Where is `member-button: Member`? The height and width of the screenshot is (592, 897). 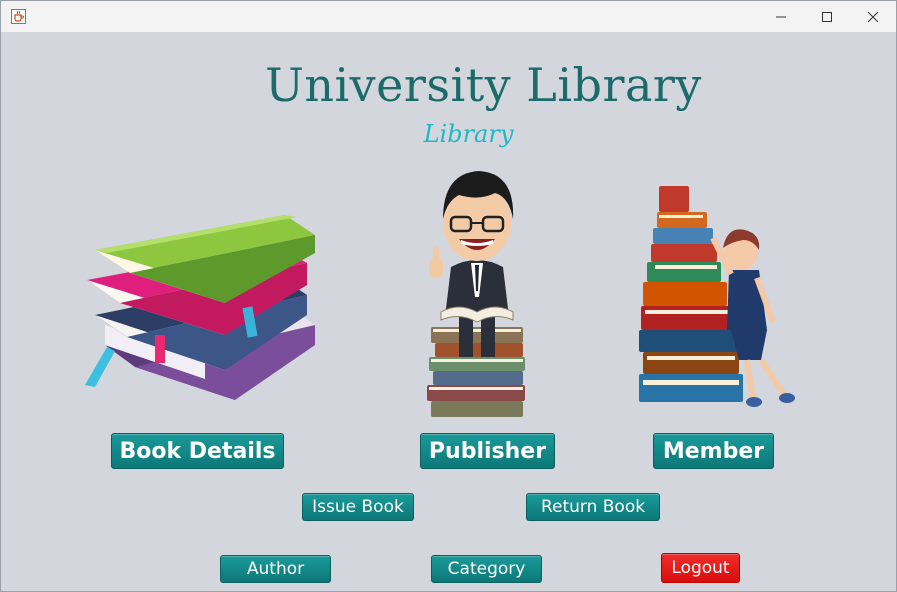 member-button: Member is located at coordinates (713, 451).